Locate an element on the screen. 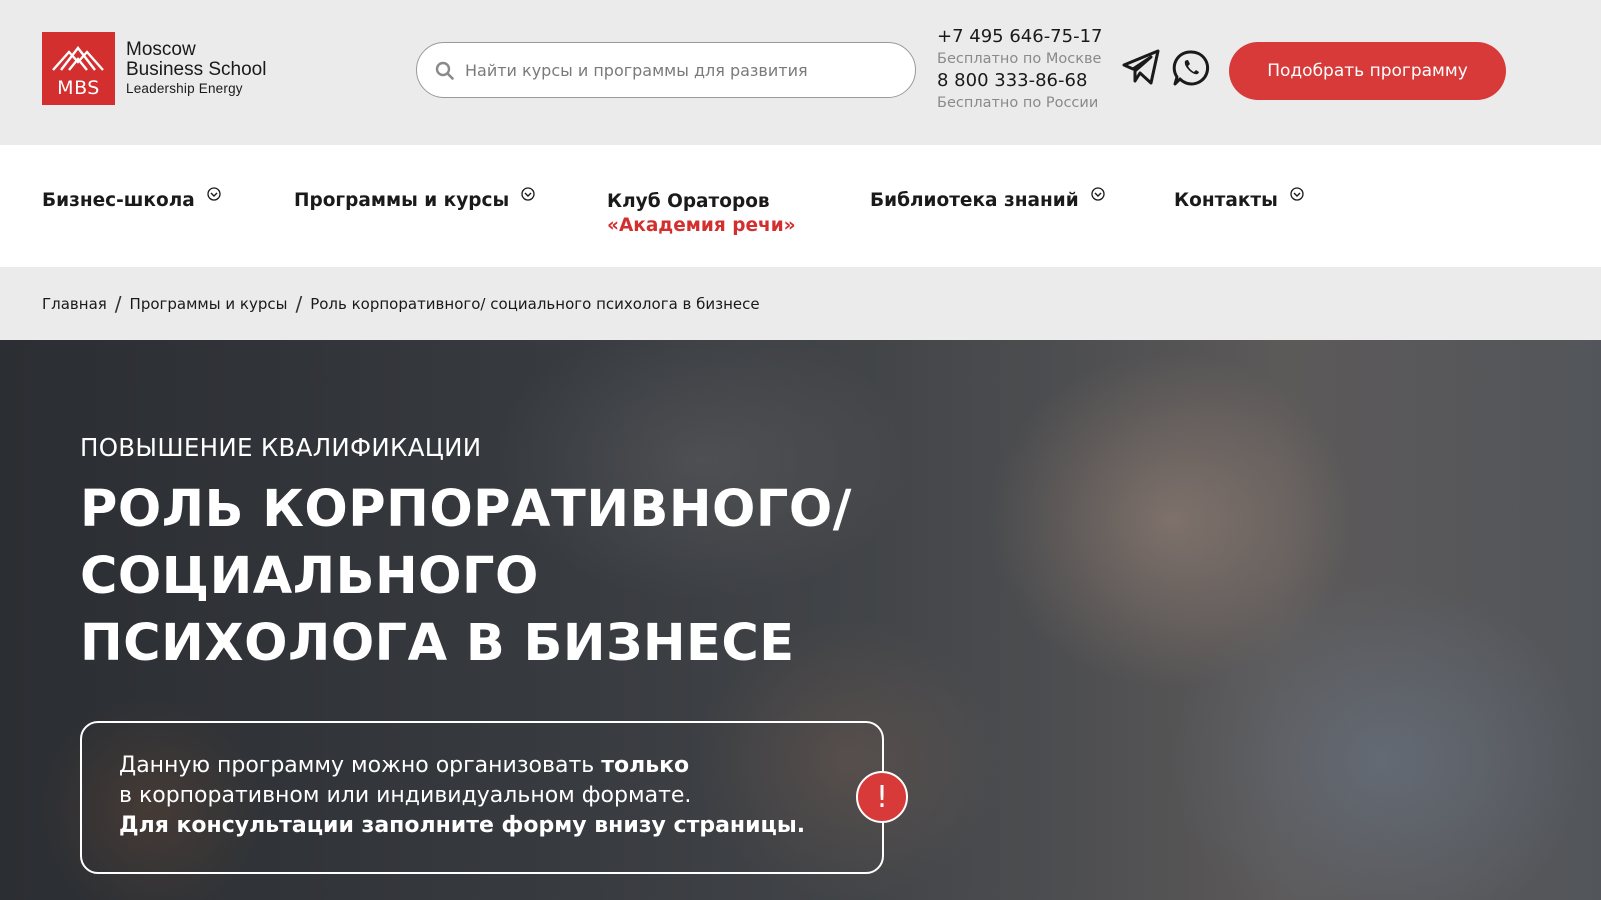 The height and width of the screenshot is (900, 1601). nav-item-library: Библиотека знаний is located at coordinates (987, 199).